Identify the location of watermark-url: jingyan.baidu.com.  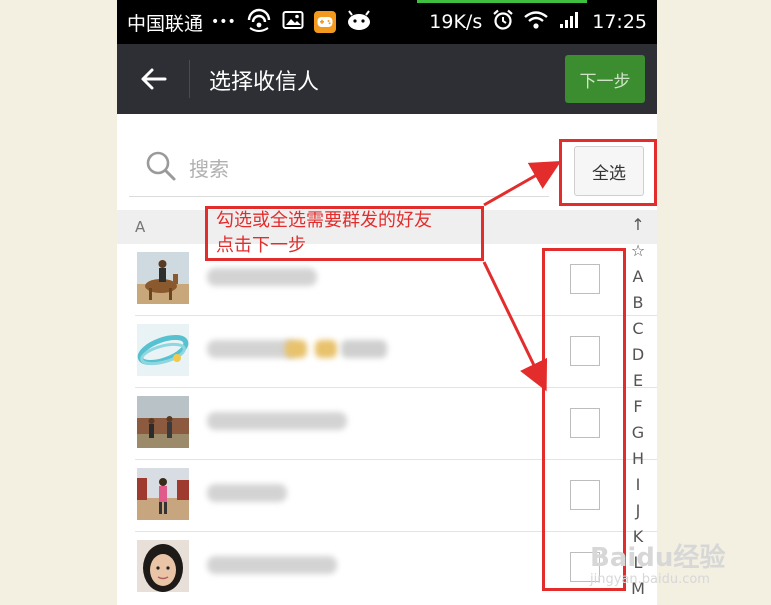
(650, 579).